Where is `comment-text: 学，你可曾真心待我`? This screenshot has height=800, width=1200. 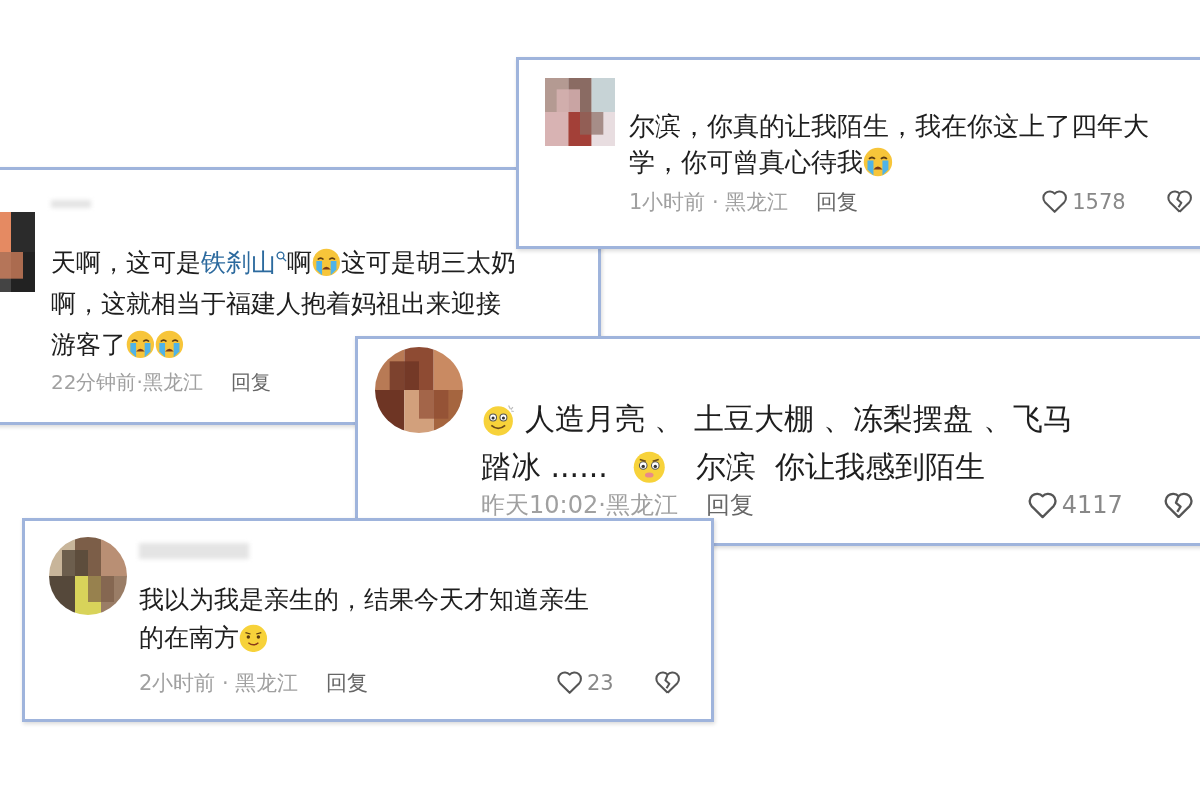
comment-text: 学，你可曾真心待我 is located at coordinates (746, 162).